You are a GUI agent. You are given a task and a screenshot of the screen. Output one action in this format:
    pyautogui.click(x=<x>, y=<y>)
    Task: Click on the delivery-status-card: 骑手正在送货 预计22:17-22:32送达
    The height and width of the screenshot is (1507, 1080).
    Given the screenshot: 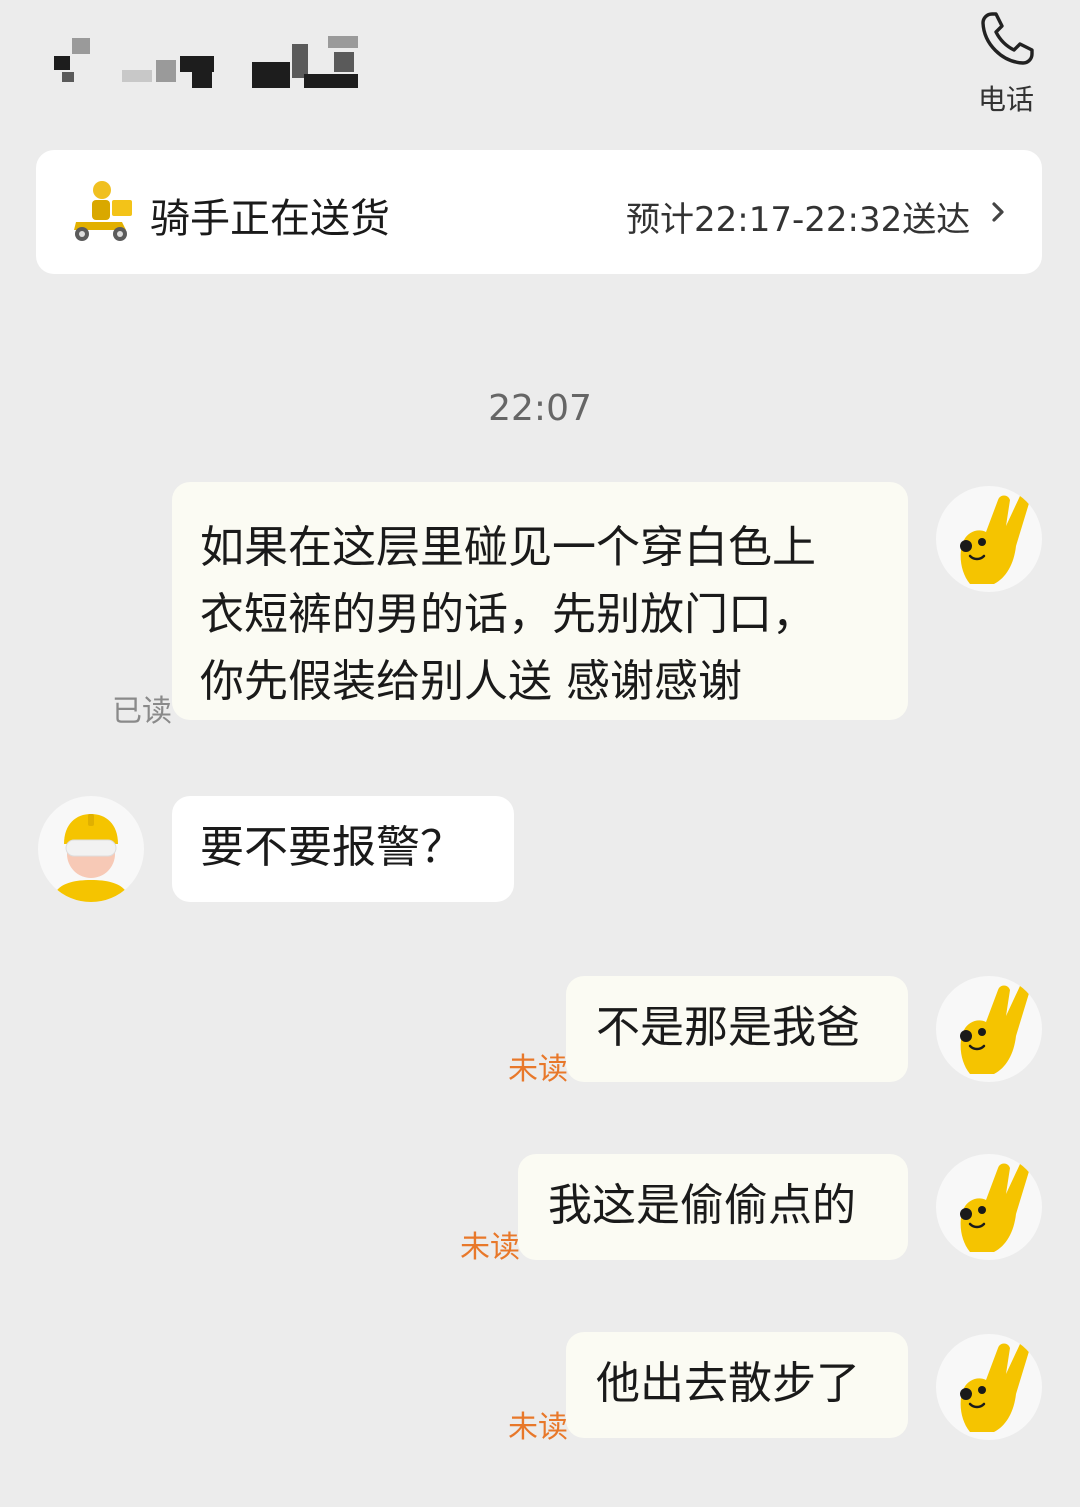 What is the action you would take?
    pyautogui.click(x=539, y=212)
    